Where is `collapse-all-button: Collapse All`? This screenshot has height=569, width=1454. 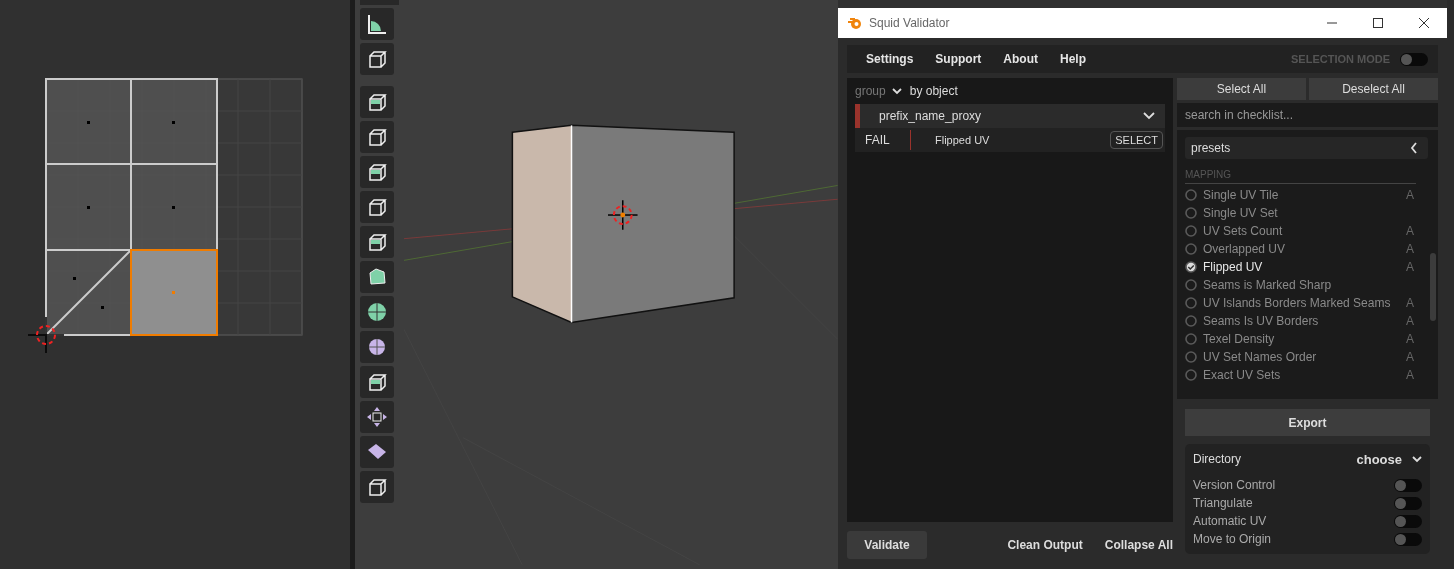
collapse-all-button: Collapse All is located at coordinates (1138, 545).